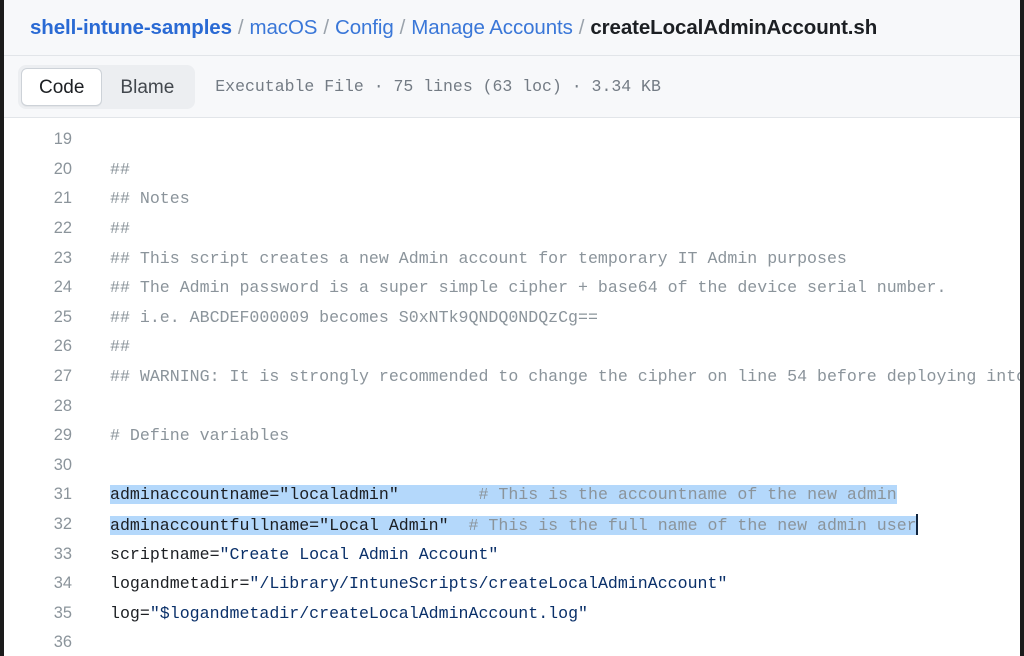 The image size is (1024, 656). What do you see at coordinates (45, 524) in the screenshot?
I see `line-number: 32` at bounding box center [45, 524].